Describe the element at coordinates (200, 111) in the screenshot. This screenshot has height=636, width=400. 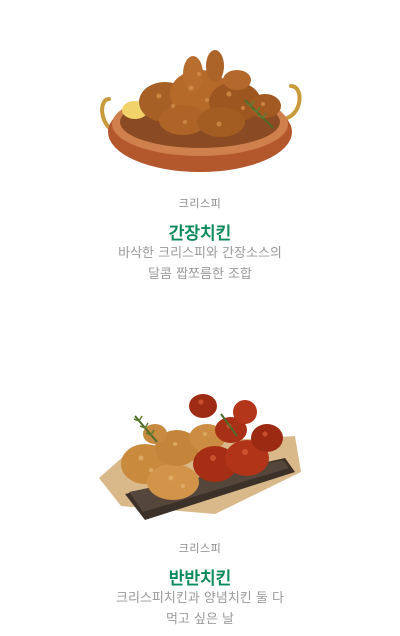
I see `soy-chicken-in-copper-pan-image` at that location.